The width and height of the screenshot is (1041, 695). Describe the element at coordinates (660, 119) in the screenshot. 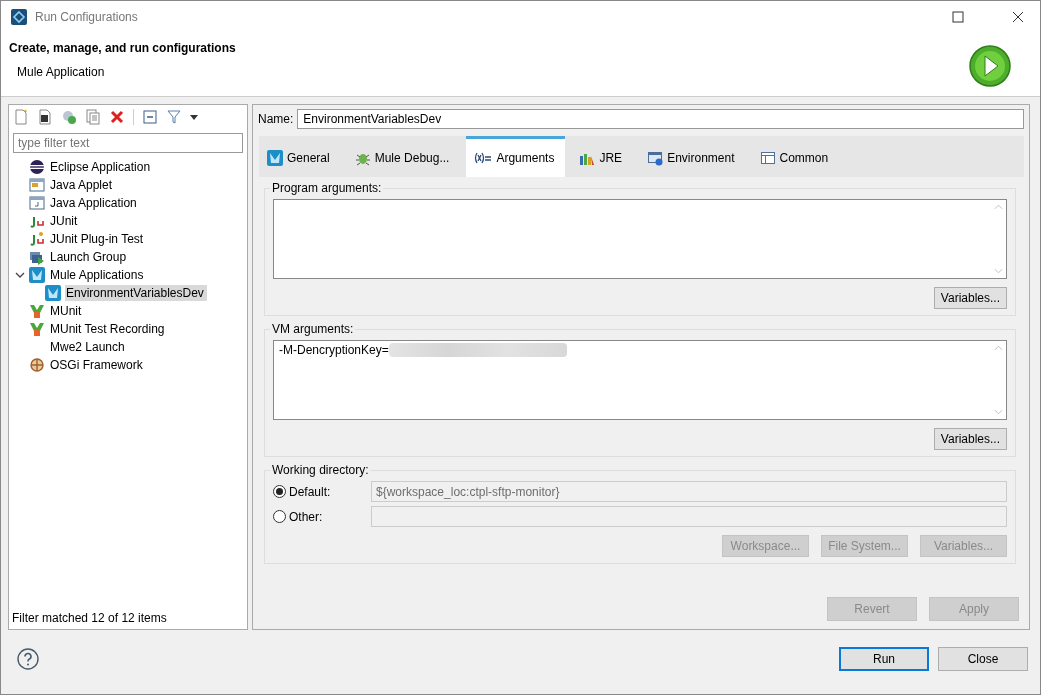

I see `name-field: EnvironmentVariablesDev` at that location.